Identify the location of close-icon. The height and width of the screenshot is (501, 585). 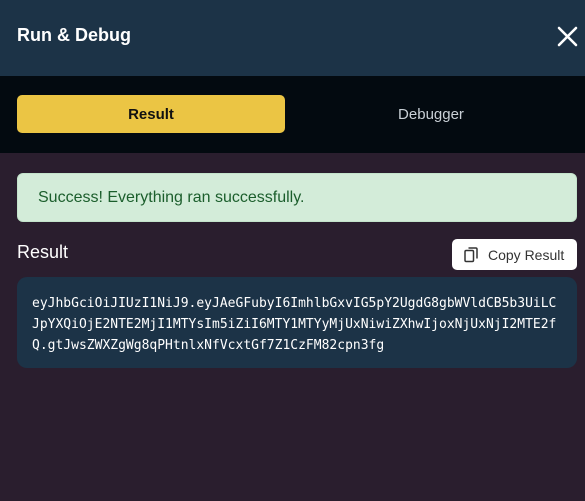
(567, 36).